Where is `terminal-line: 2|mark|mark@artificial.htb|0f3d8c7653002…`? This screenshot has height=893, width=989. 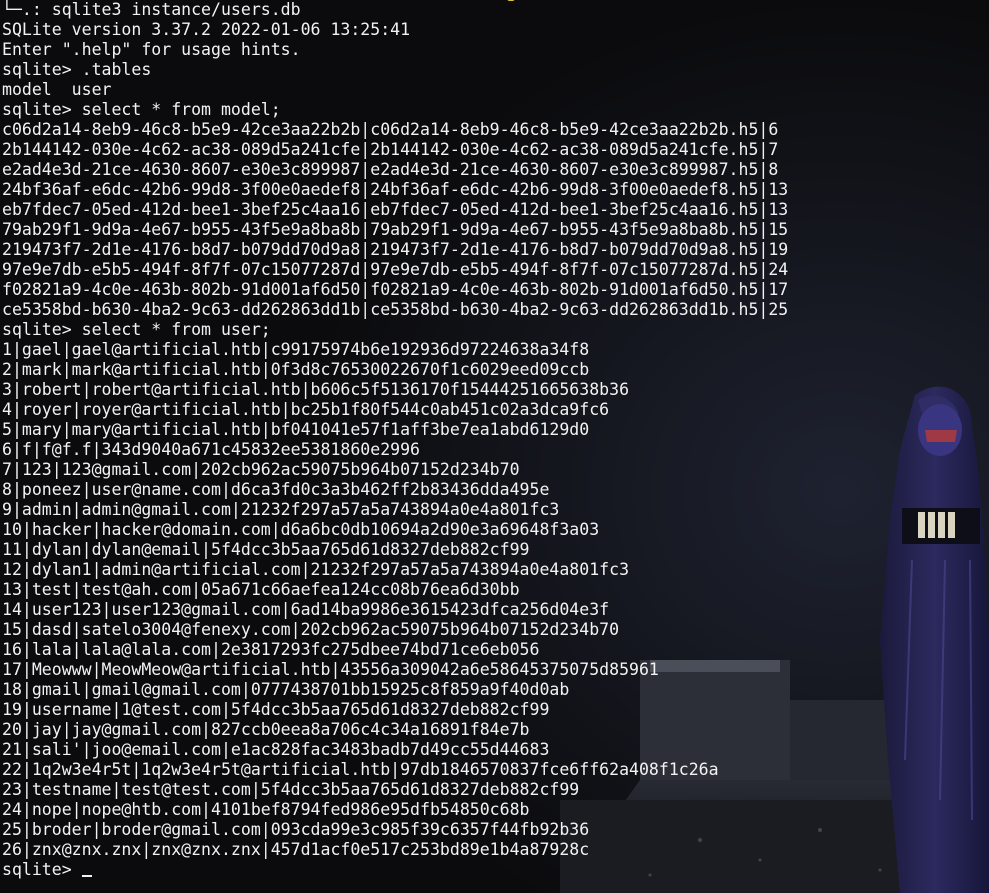
terminal-line: 2|mark|mark@artificial.htb|0f3d8c7653002… is located at coordinates (296, 369).